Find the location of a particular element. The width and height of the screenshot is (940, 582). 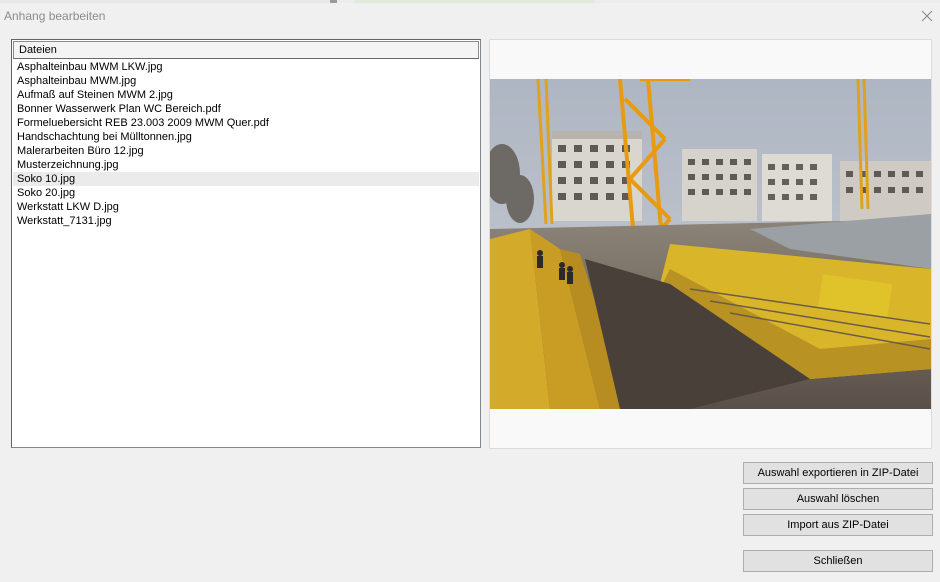

import-zip-button: Import aus ZIP-Datei is located at coordinates (838, 525).